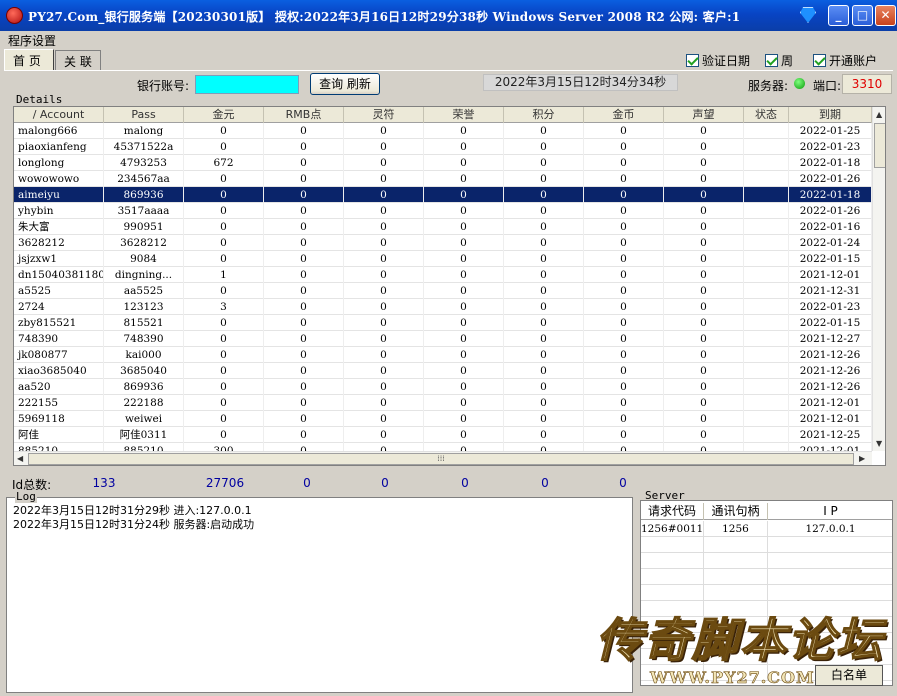 This screenshot has width=897, height=696. I want to click on close-button: ✕, so click(885, 15).